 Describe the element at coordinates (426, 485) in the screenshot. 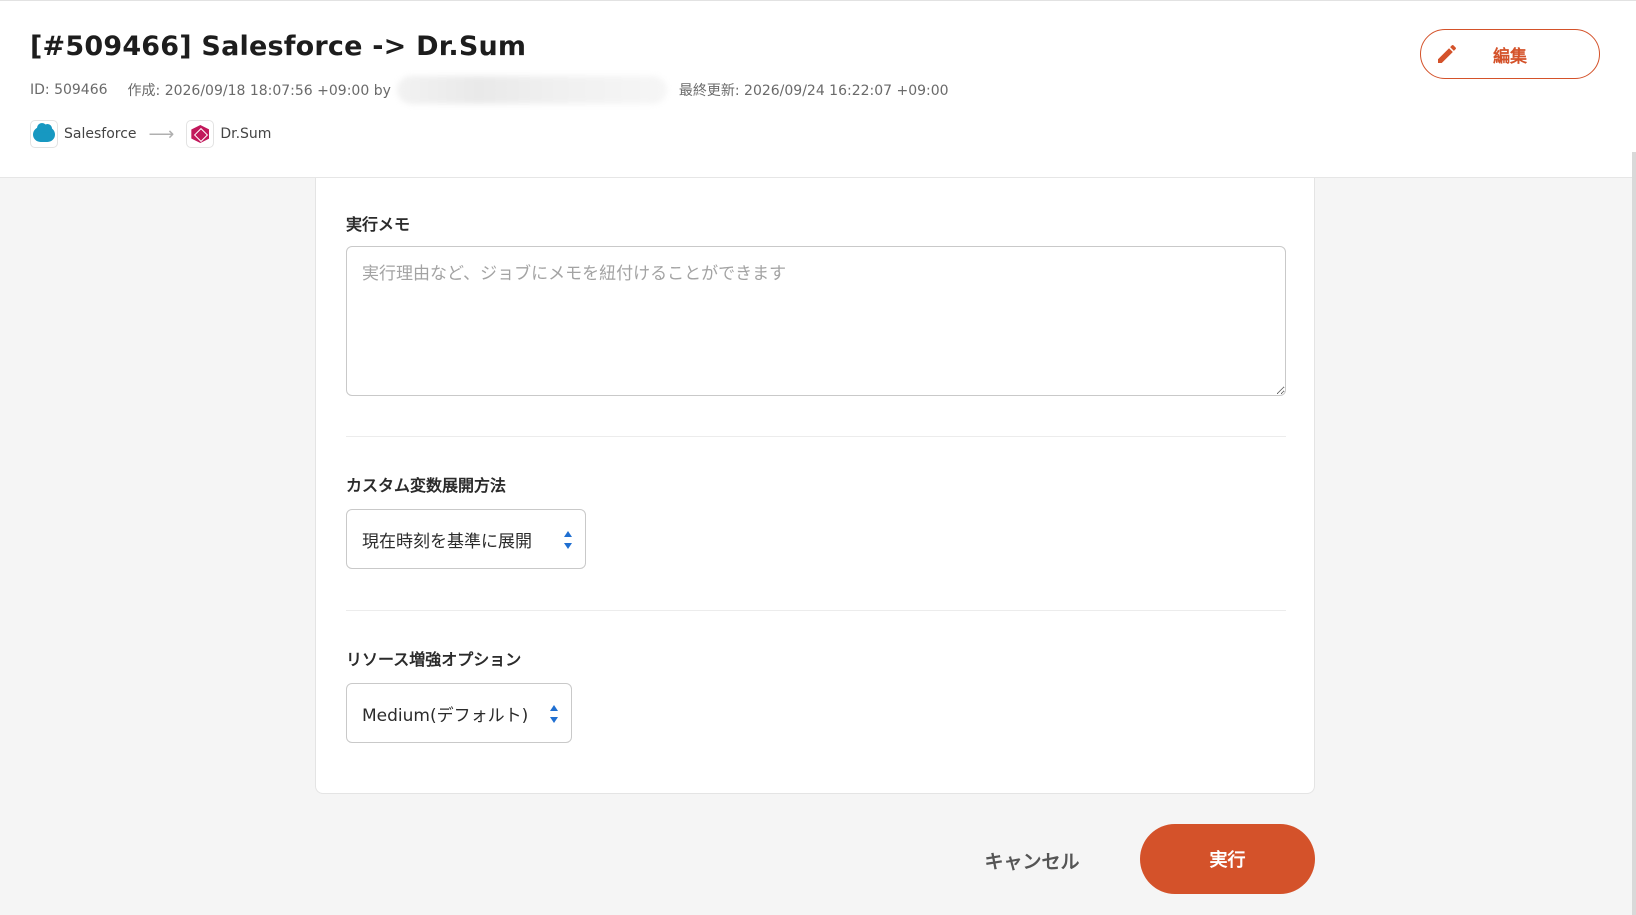

I see `custom-var-label: カスタム変数展開方法` at that location.